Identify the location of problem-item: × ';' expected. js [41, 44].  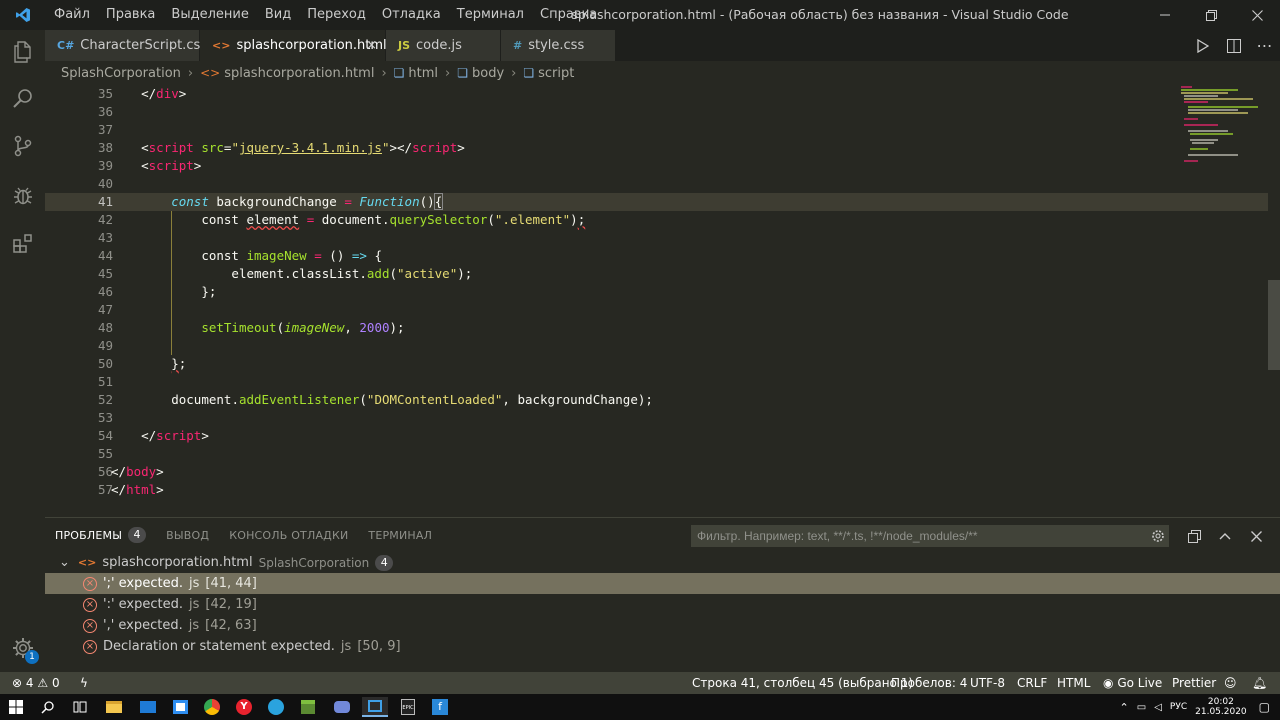
(662, 583).